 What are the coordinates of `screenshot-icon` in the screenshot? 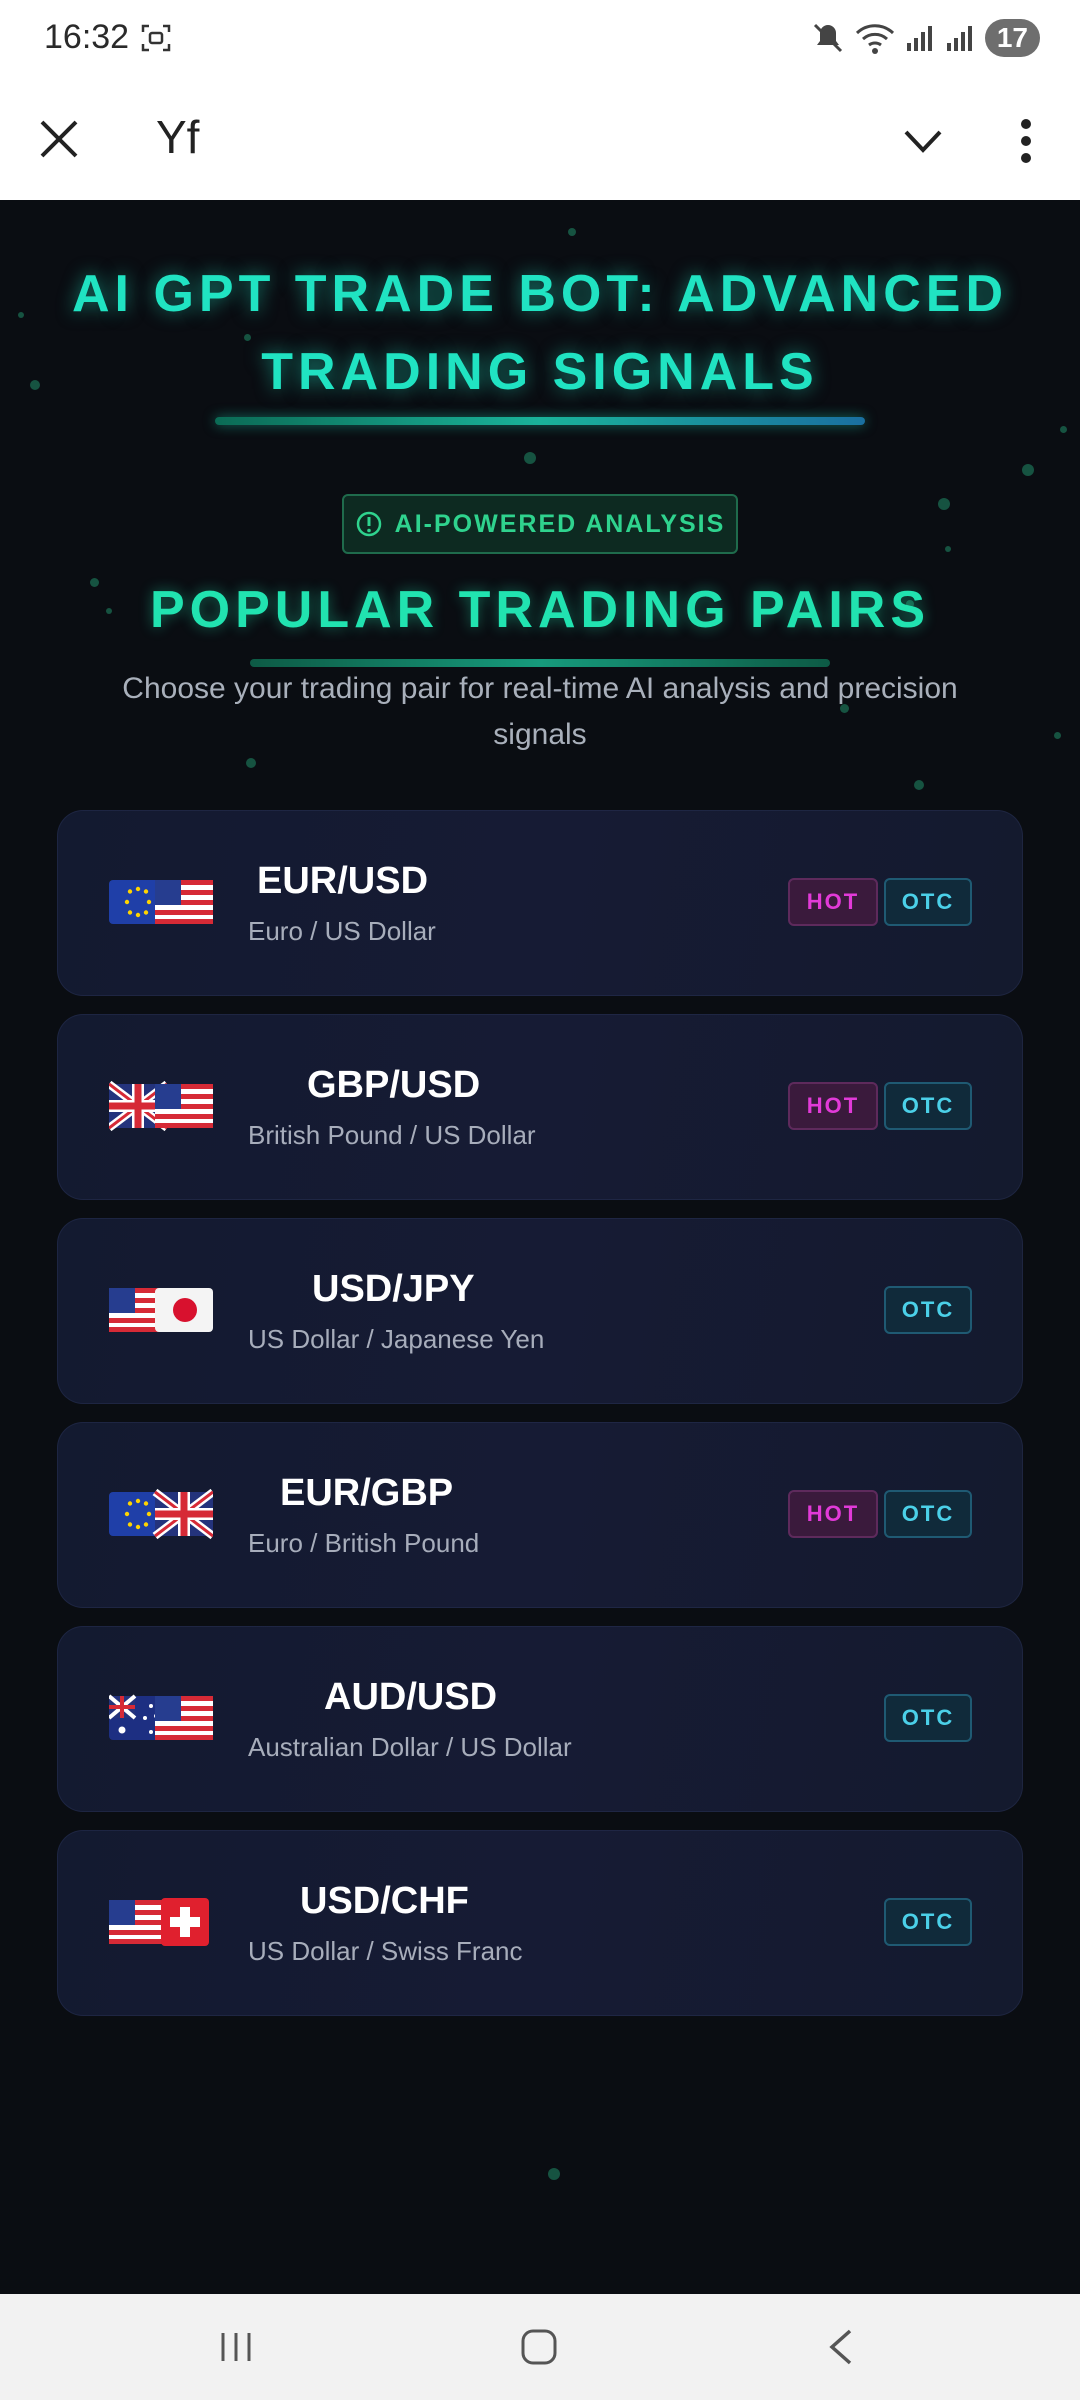 It's located at (156, 38).